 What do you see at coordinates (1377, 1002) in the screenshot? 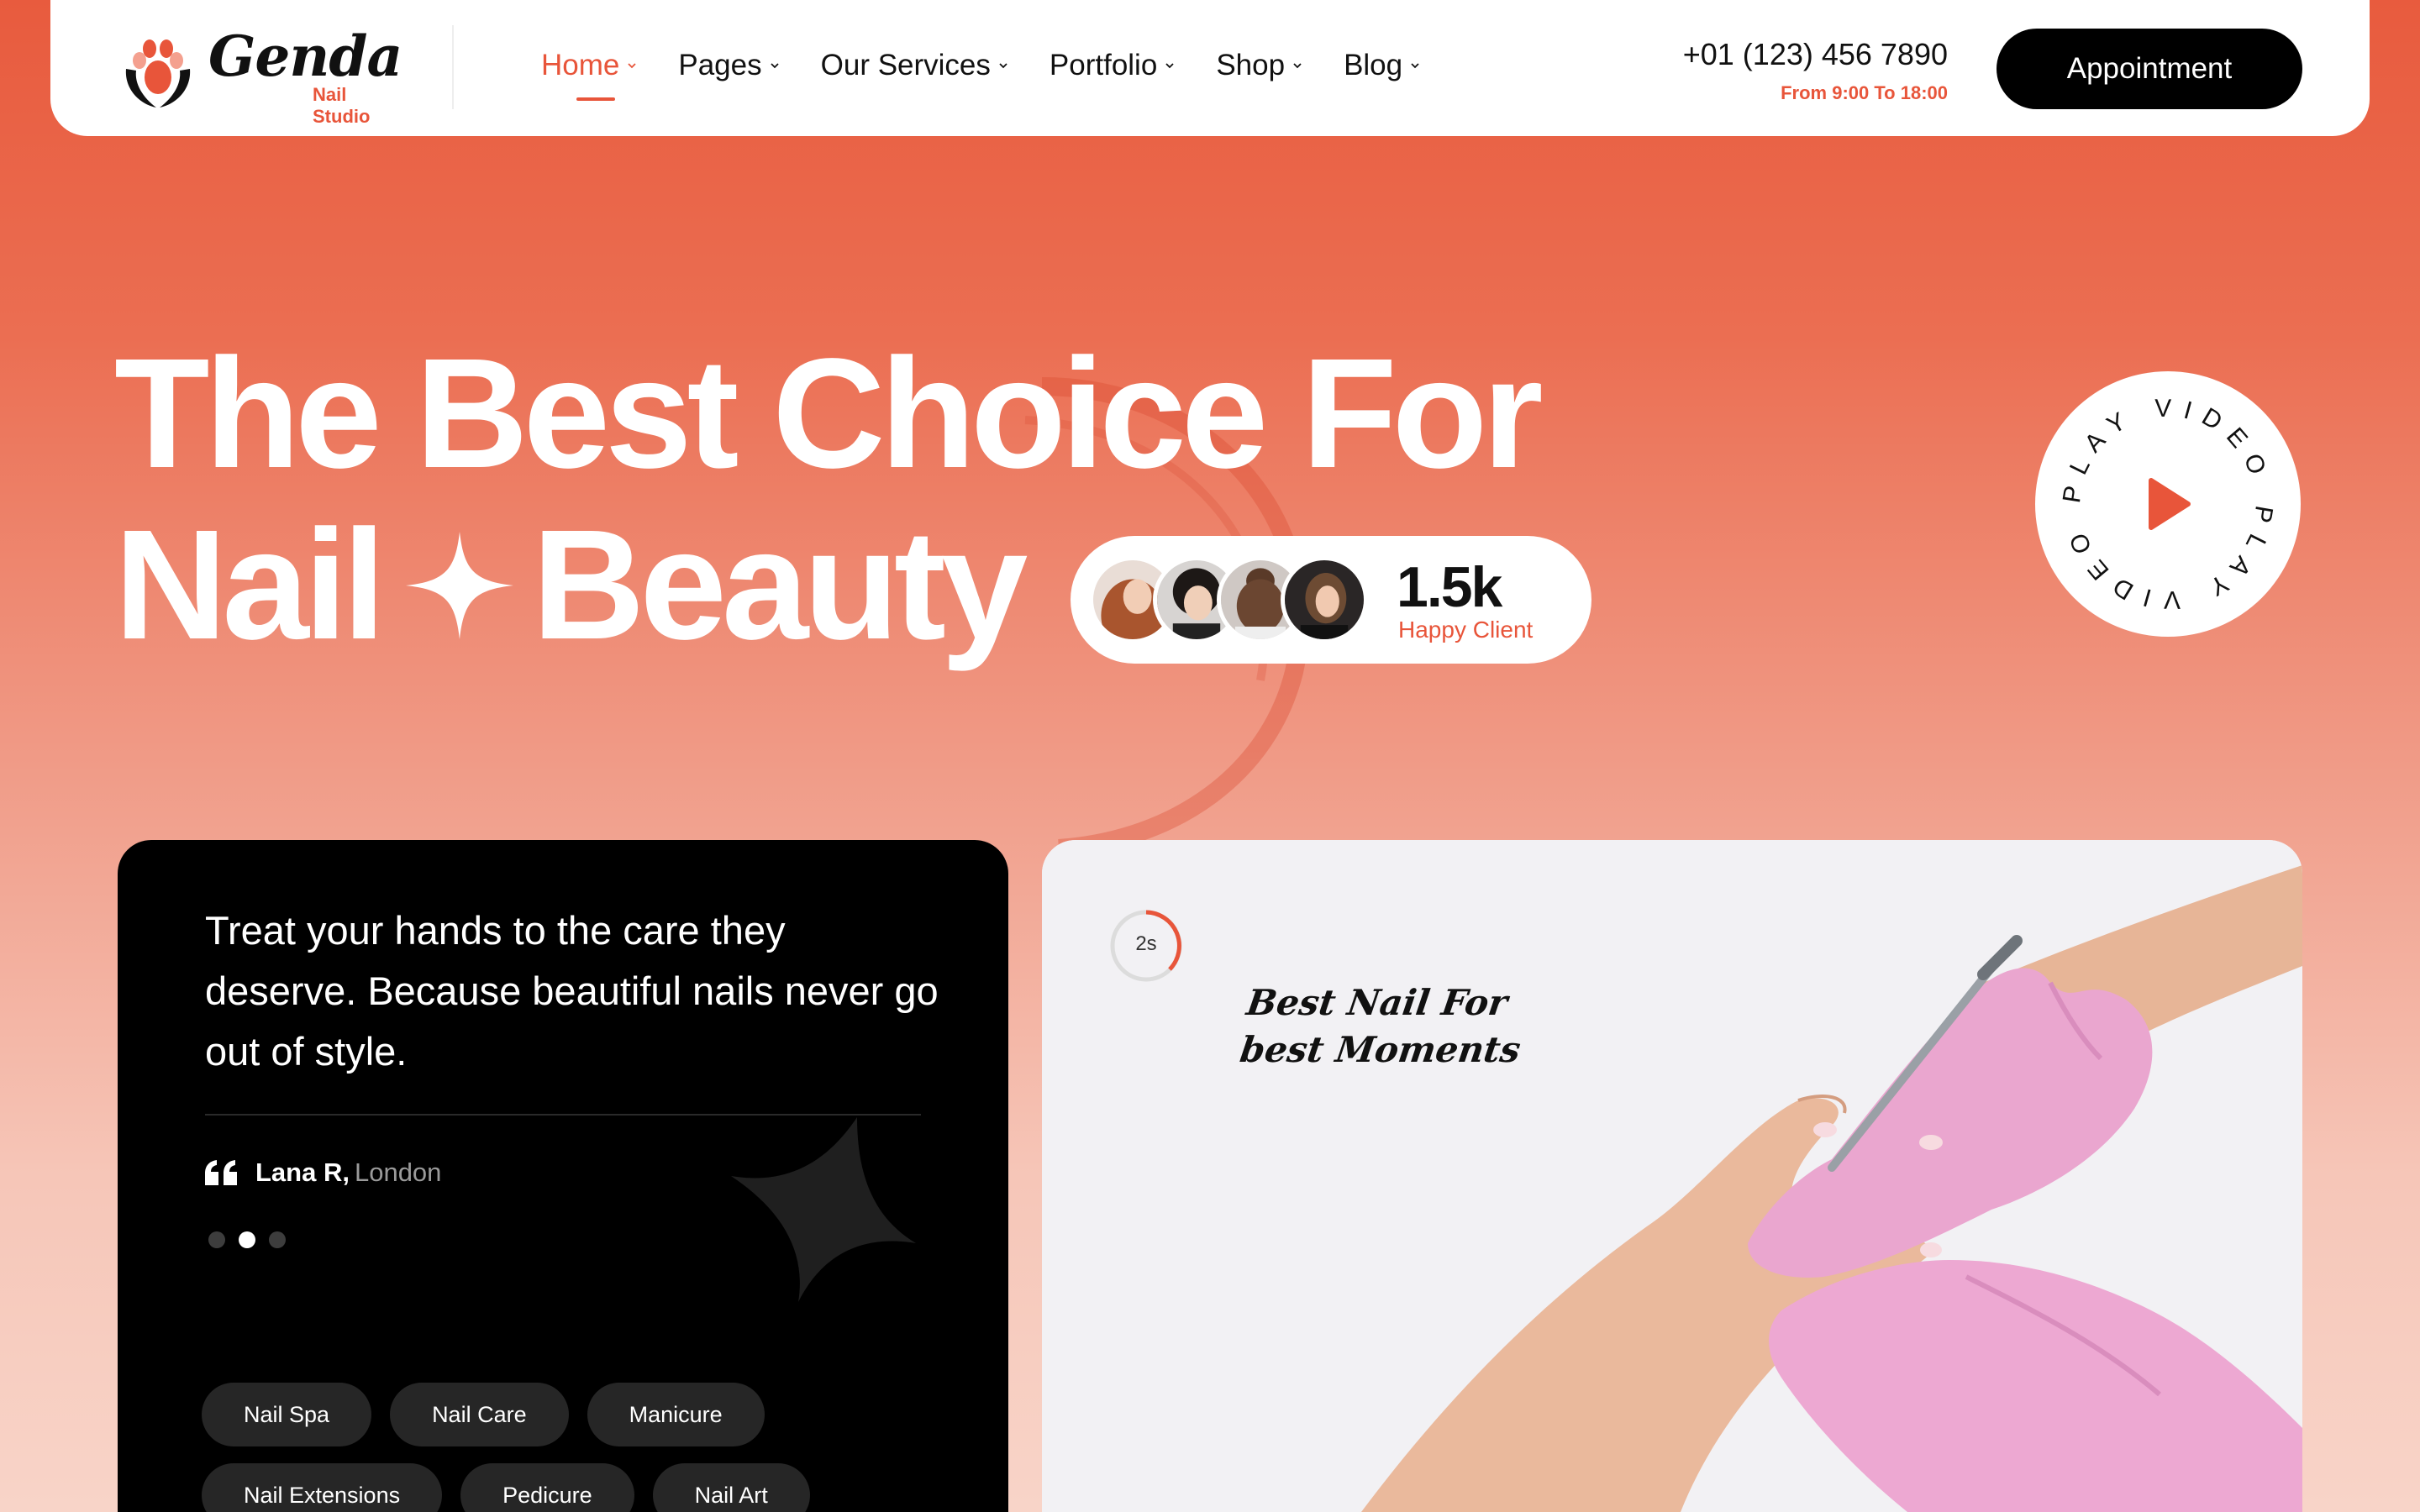
I see `media-caption-line1: Best Nail For` at bounding box center [1377, 1002].